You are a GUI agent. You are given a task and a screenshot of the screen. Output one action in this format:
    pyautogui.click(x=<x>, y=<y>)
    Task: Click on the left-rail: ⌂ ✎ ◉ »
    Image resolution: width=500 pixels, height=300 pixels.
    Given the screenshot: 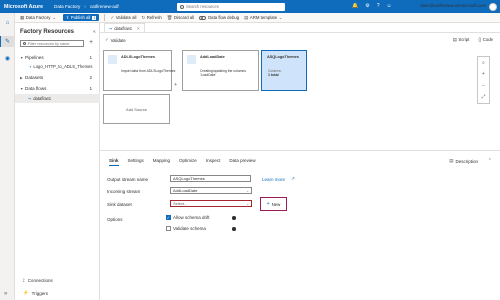 What is the action you would take?
    pyautogui.click(x=7, y=156)
    